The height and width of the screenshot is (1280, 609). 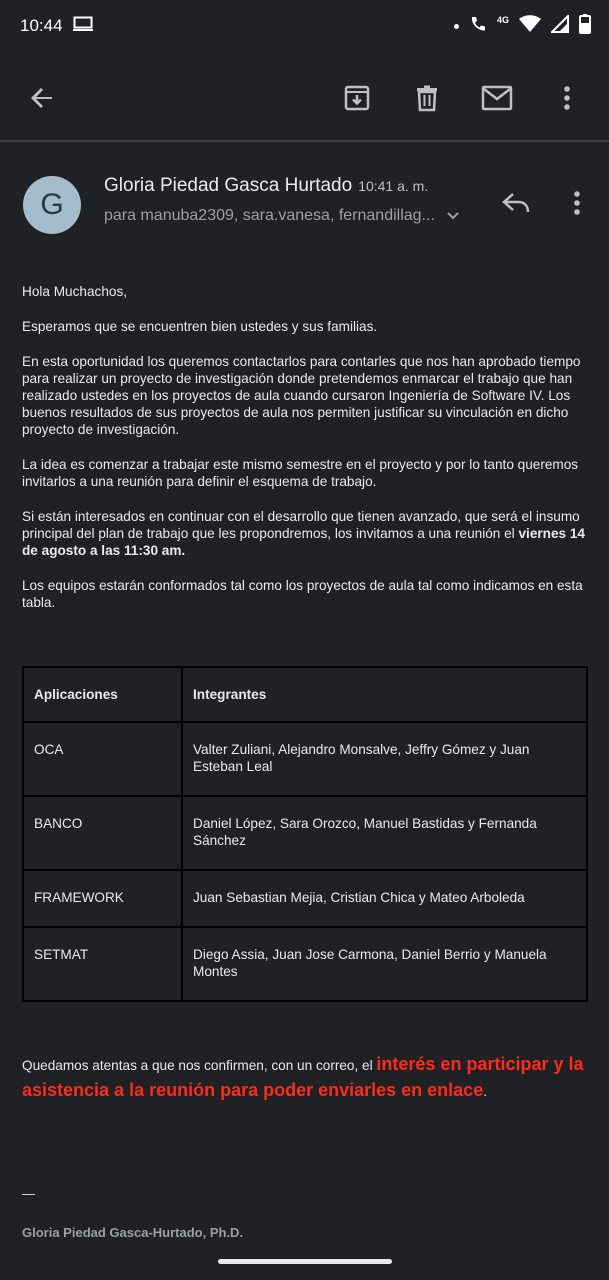 What do you see at coordinates (82, 26) in the screenshot?
I see `screen-cast-icon` at bounding box center [82, 26].